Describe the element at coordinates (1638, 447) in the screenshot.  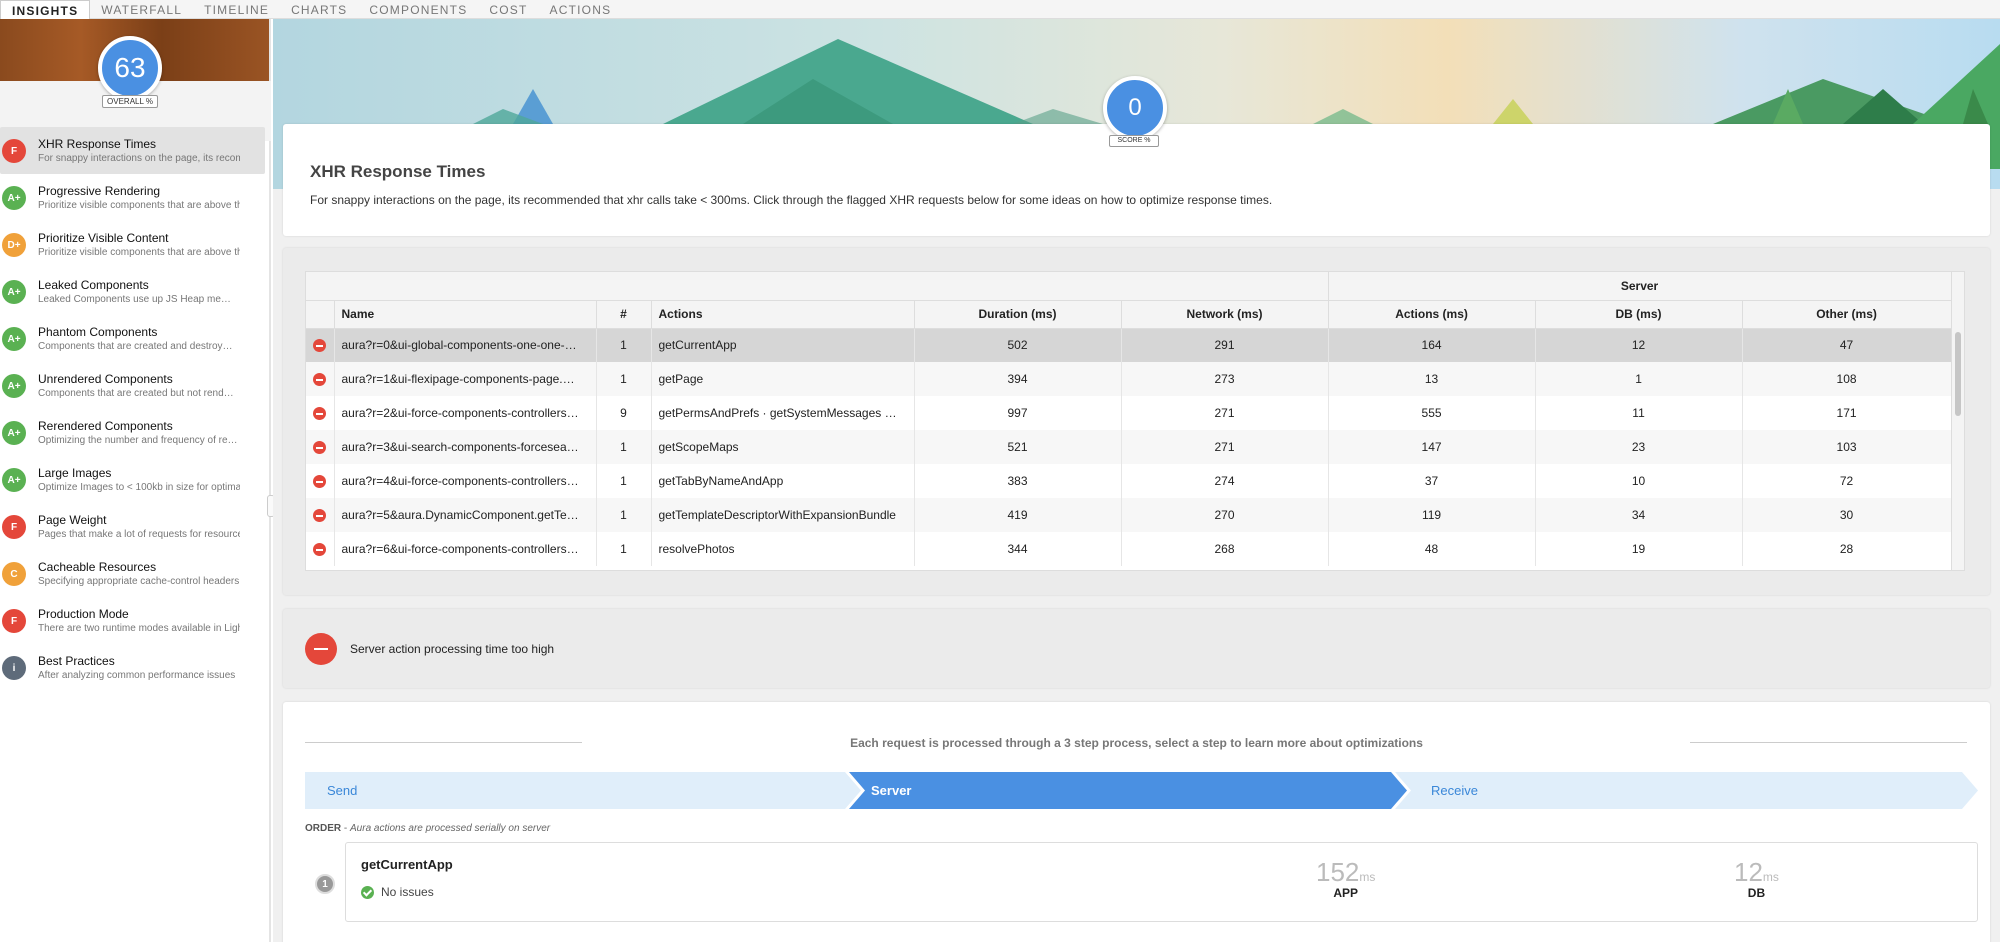
I see `table-cell: 23` at that location.